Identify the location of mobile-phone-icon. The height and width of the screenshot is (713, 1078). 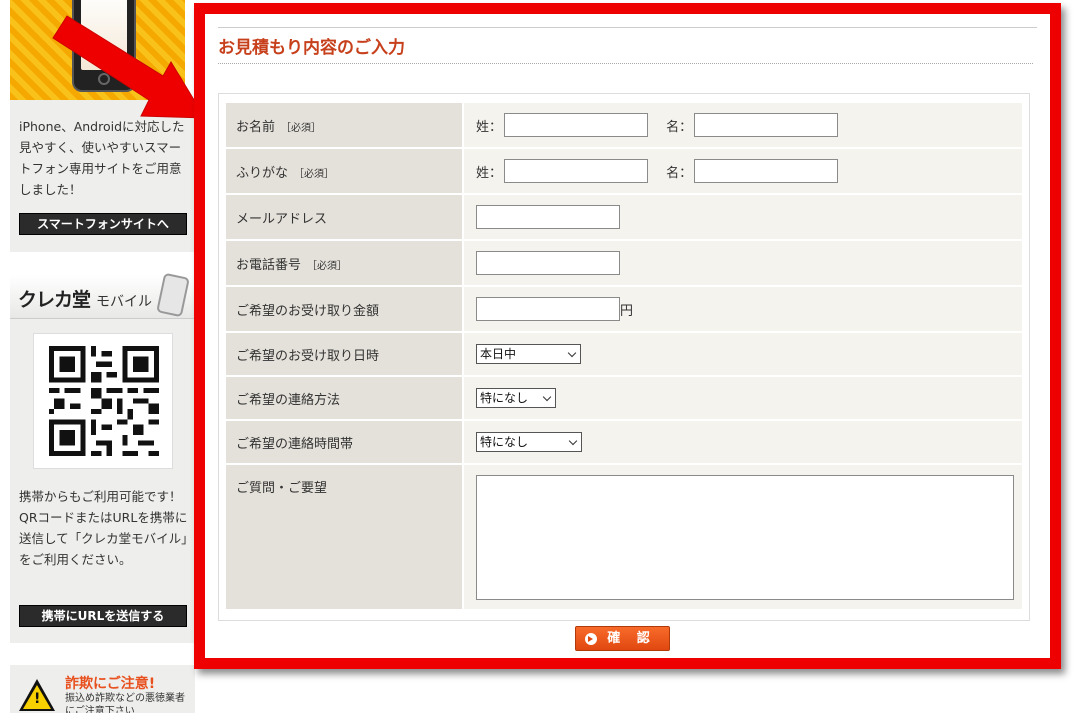
(173, 295).